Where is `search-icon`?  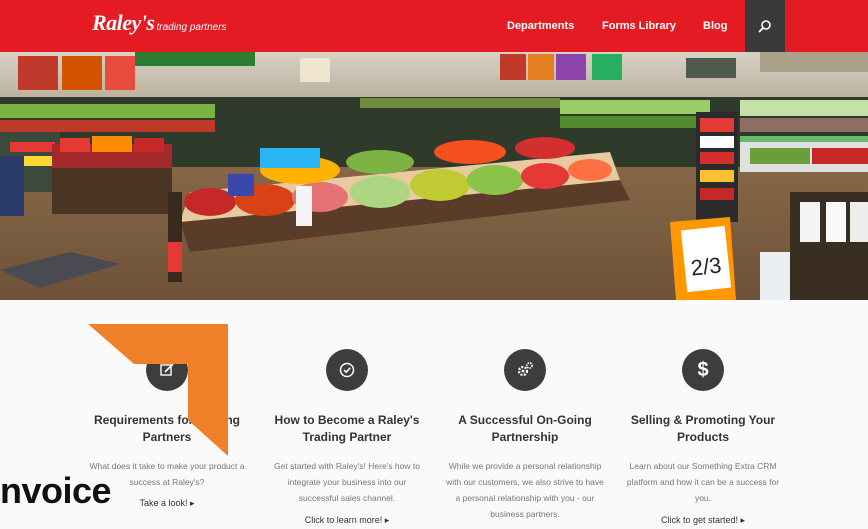 search-icon is located at coordinates (764, 26).